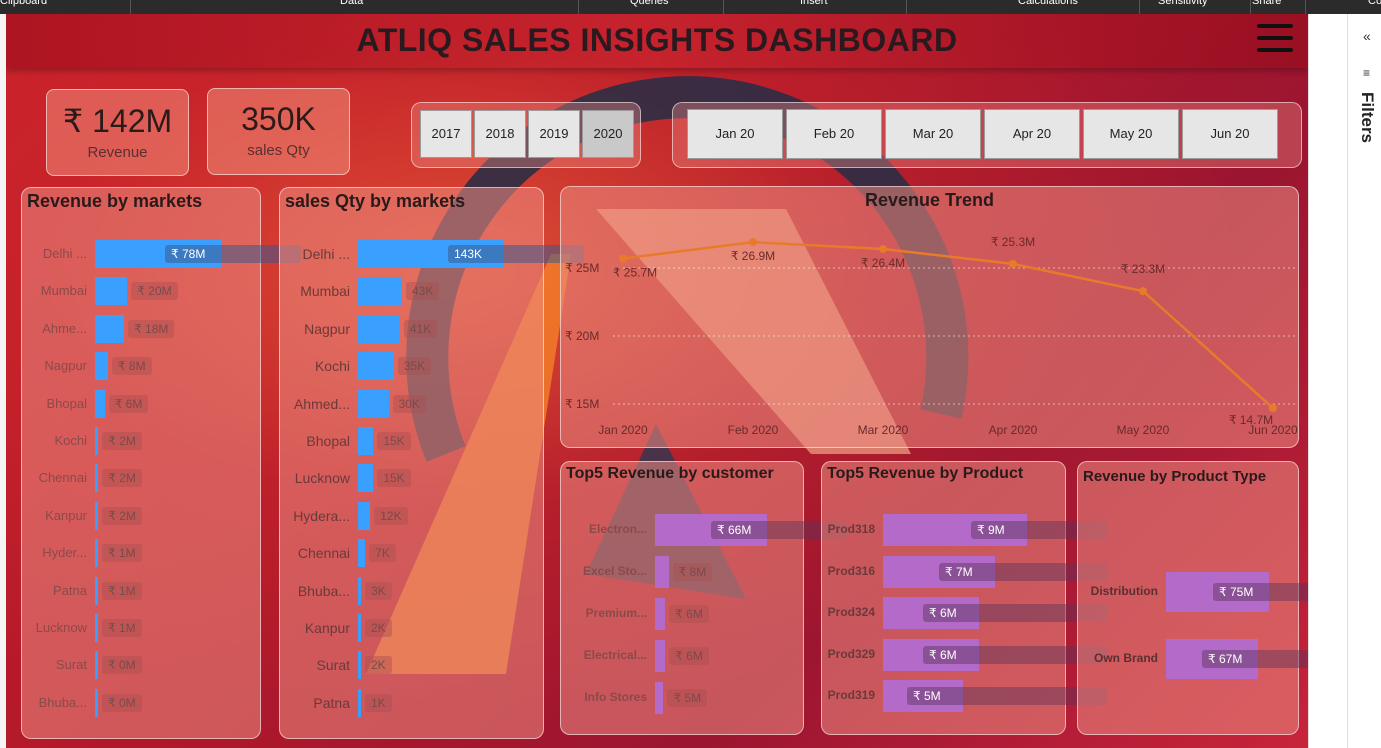 The width and height of the screenshot is (1381, 748). I want to click on bar-category-label: Patna, so click(70, 590).